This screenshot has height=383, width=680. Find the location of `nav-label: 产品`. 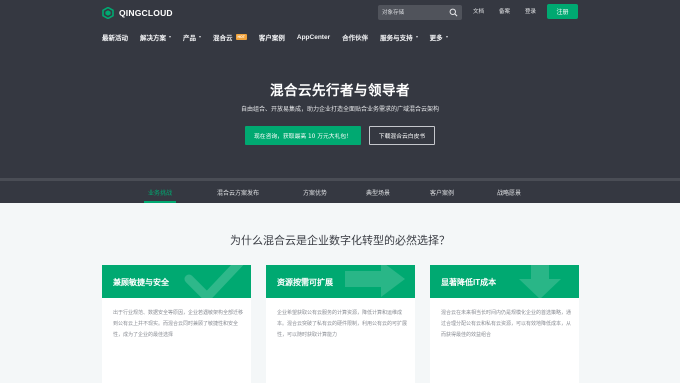

nav-label: 产品 is located at coordinates (189, 38).